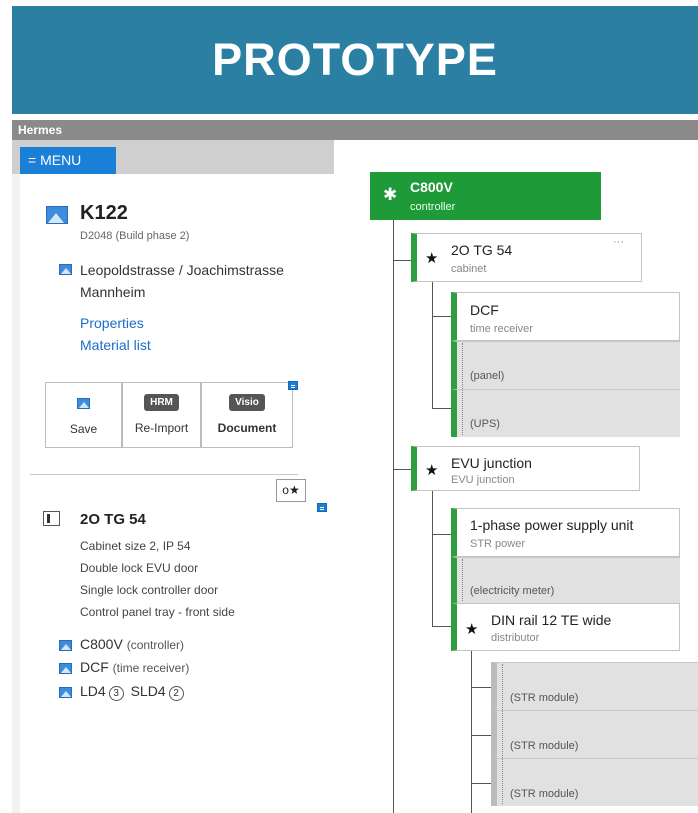  I want to click on device-name: DCF, so click(94, 667).